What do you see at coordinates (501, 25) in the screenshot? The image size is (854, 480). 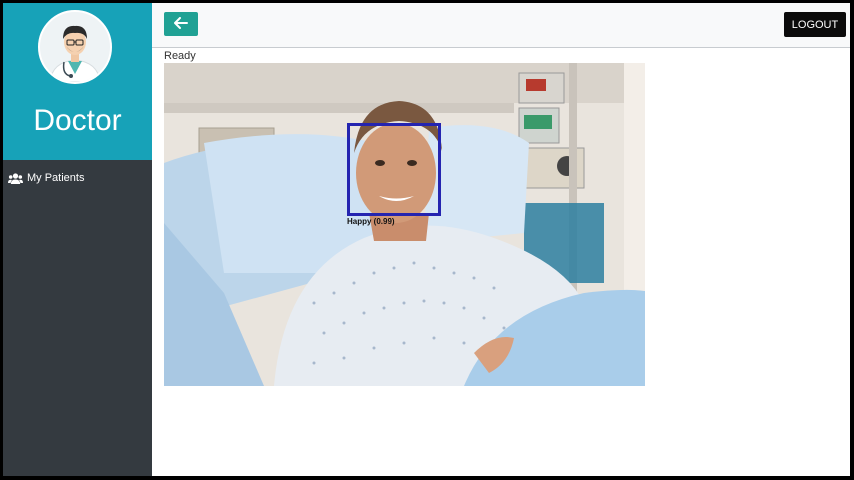 I see `top-bar: LOGOUT` at bounding box center [501, 25].